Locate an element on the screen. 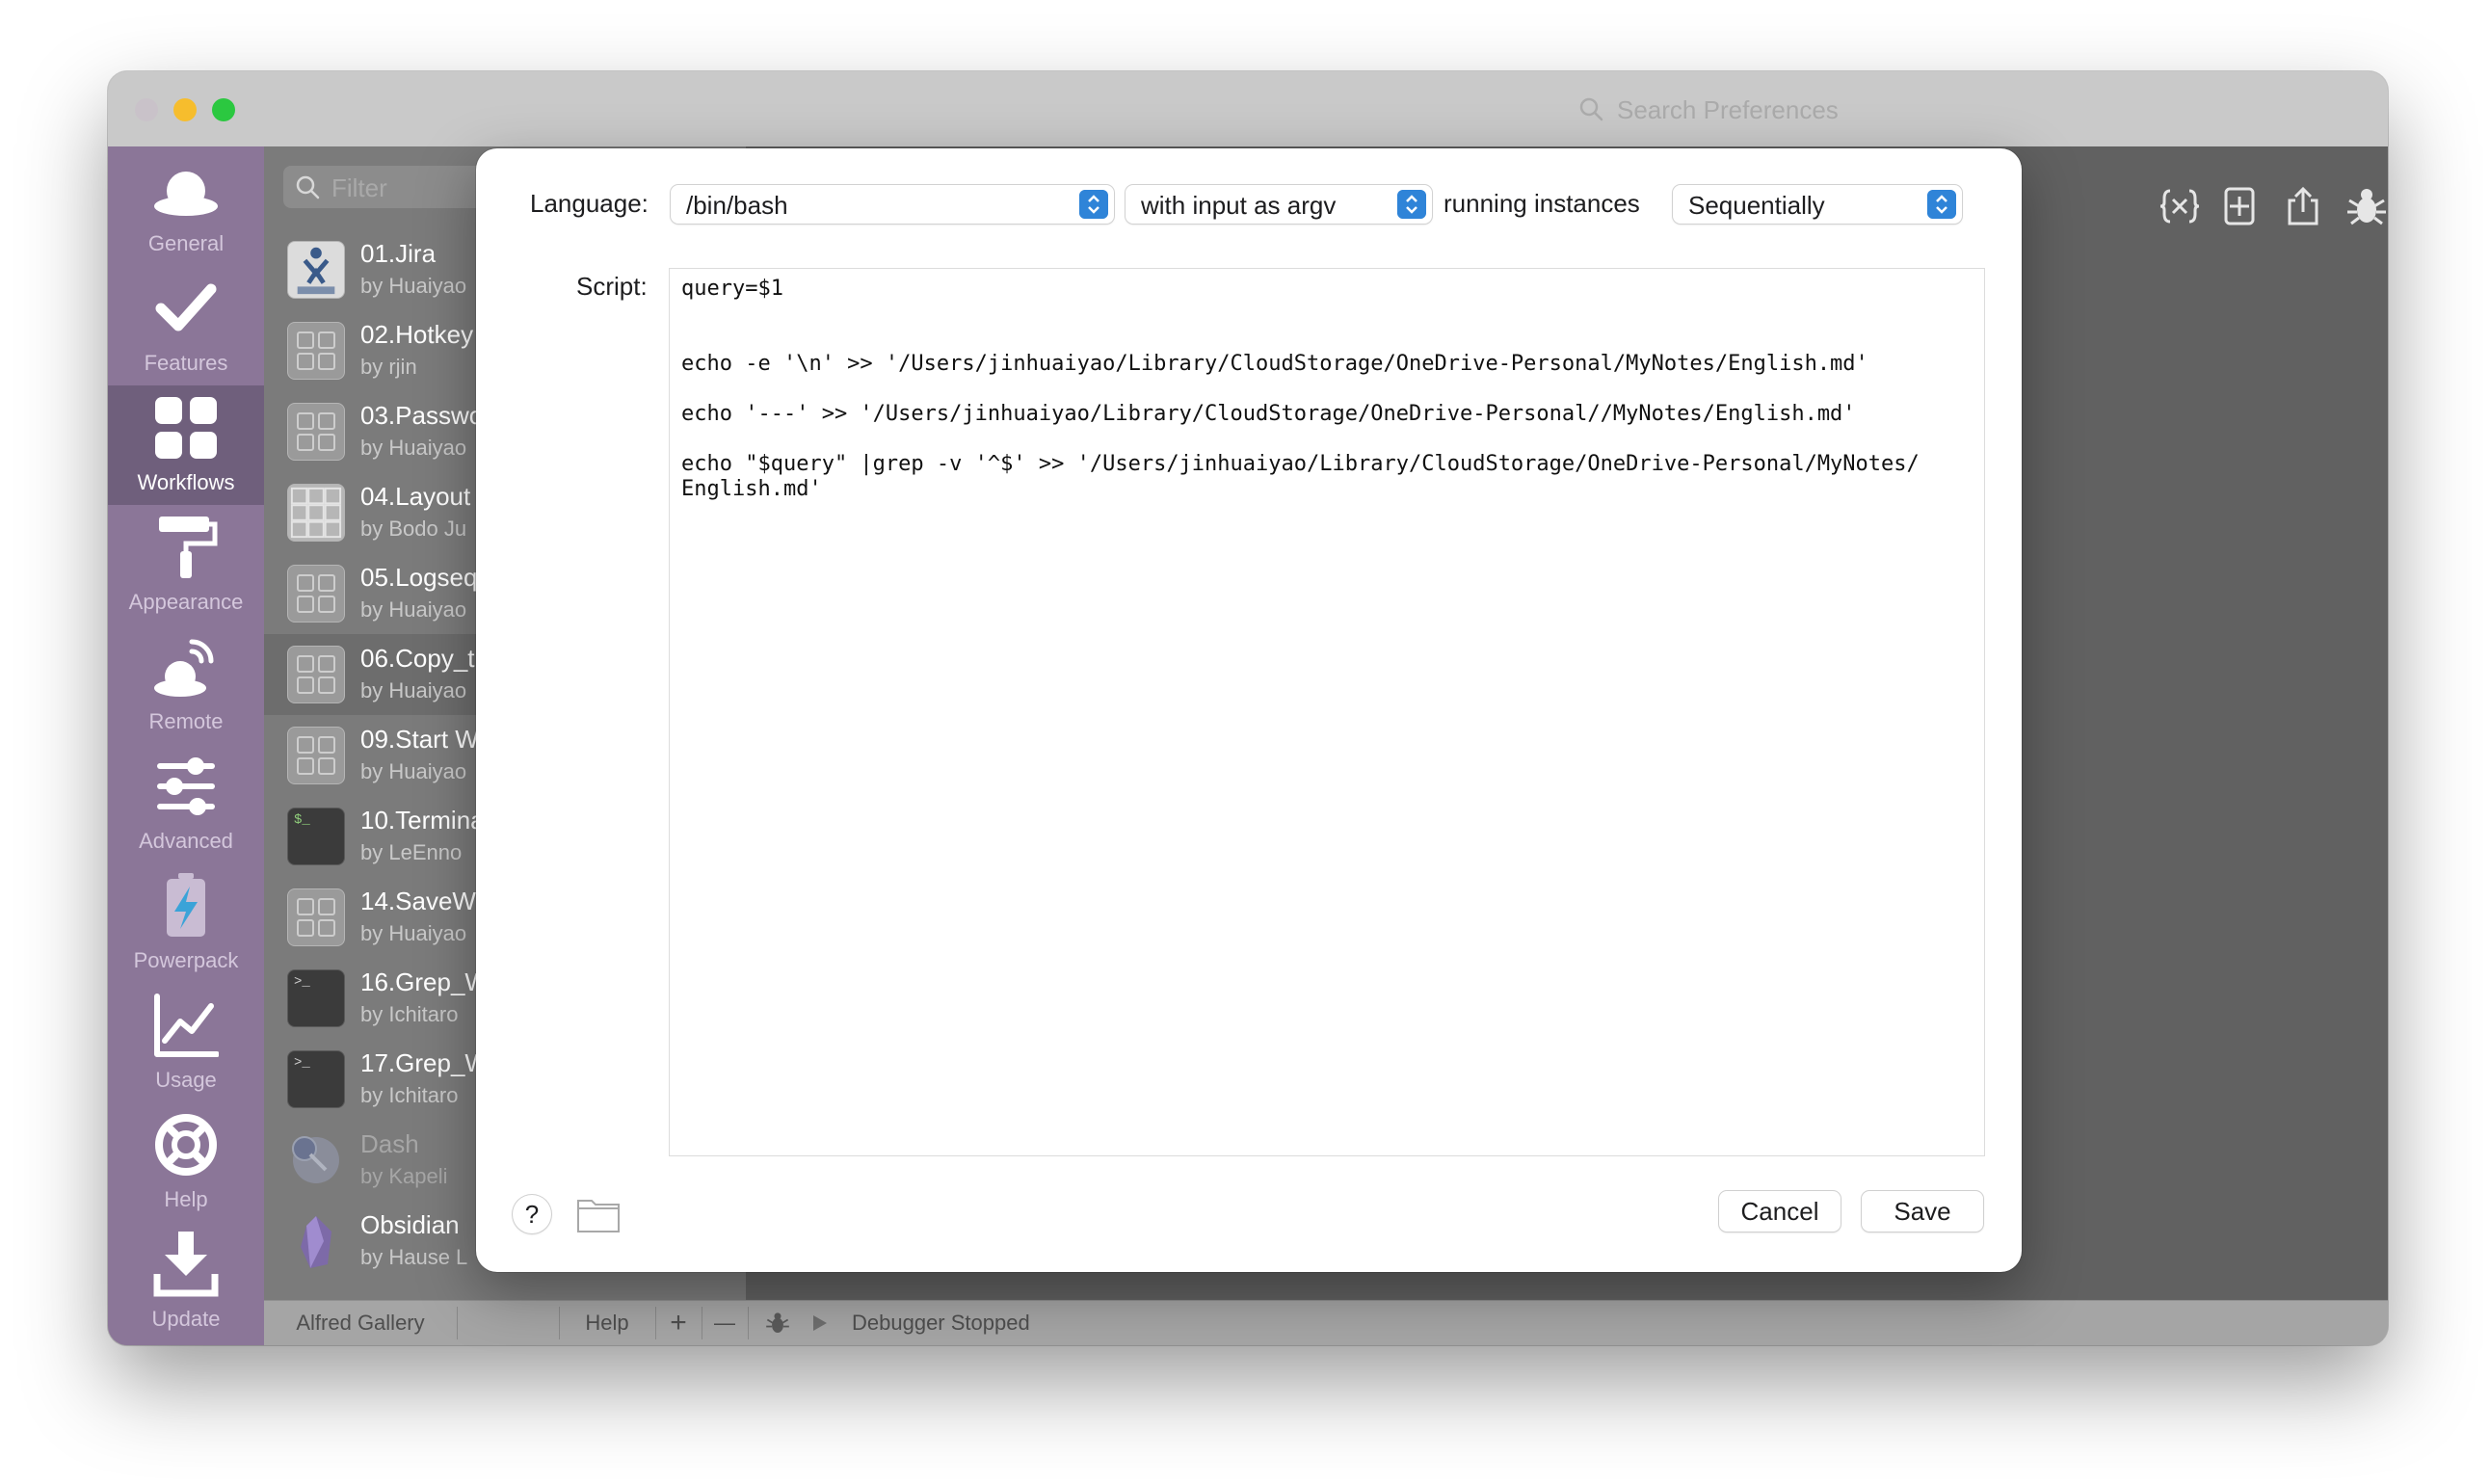  sidebar-label: Features is located at coordinates (186, 363).